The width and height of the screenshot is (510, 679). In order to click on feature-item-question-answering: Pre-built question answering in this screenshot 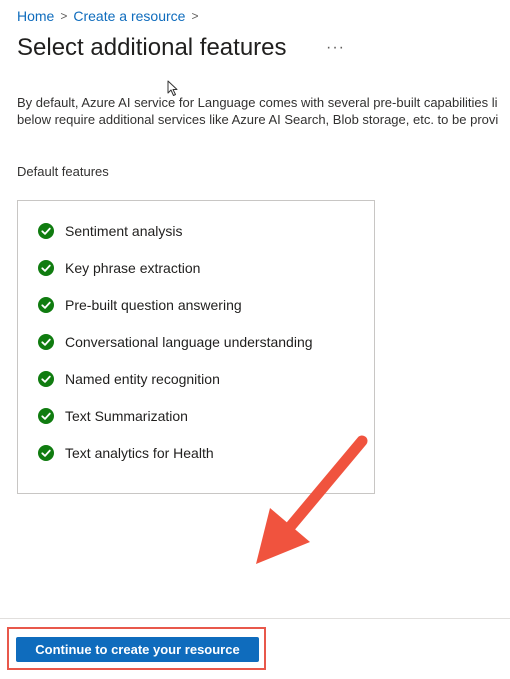, I will do `click(140, 305)`.